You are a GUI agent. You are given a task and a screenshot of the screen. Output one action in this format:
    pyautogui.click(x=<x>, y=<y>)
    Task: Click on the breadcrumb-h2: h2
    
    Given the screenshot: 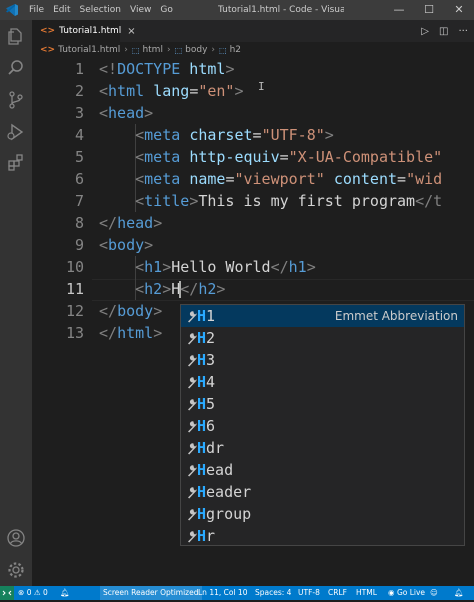 What is the action you would take?
    pyautogui.click(x=235, y=50)
    